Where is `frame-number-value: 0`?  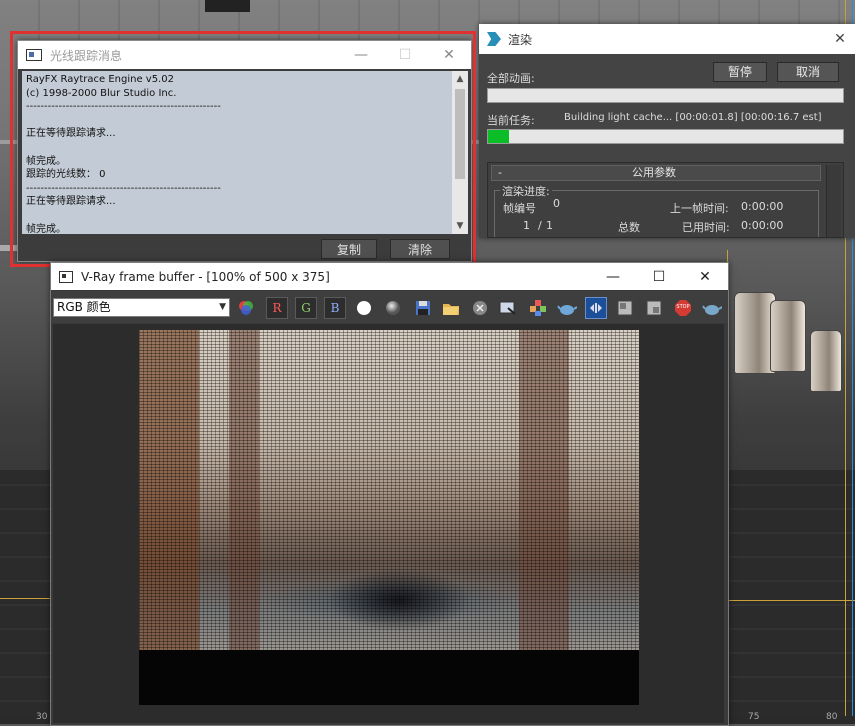 frame-number-value: 0 is located at coordinates (556, 203).